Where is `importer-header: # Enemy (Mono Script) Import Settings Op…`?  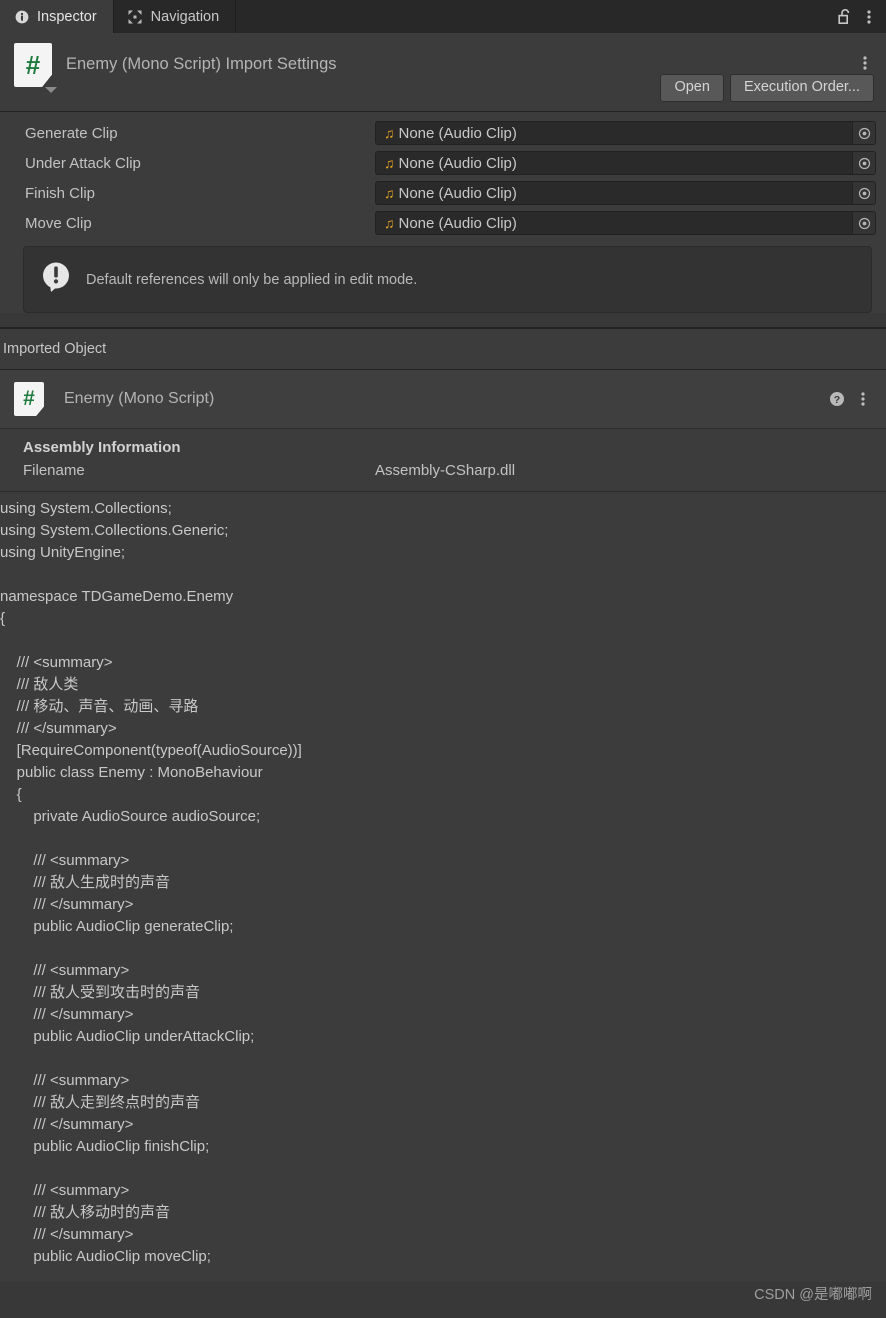
importer-header: # Enemy (Mono Script) Import Settings Op… is located at coordinates (443, 72).